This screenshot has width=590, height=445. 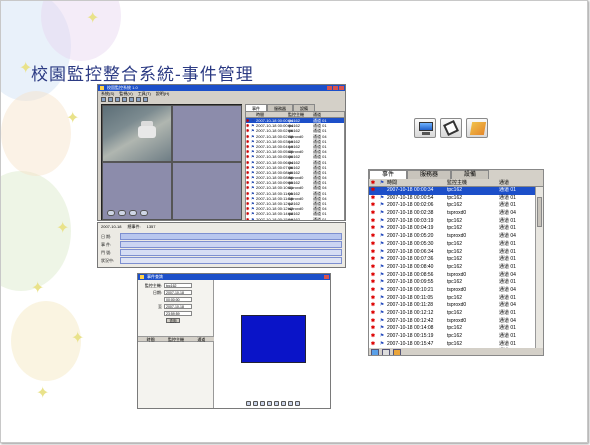 I want to click on table-row: ✱ ⚑ 2007-10-18 00:02:06 tpc162 通道 01, so click(x=453, y=206).